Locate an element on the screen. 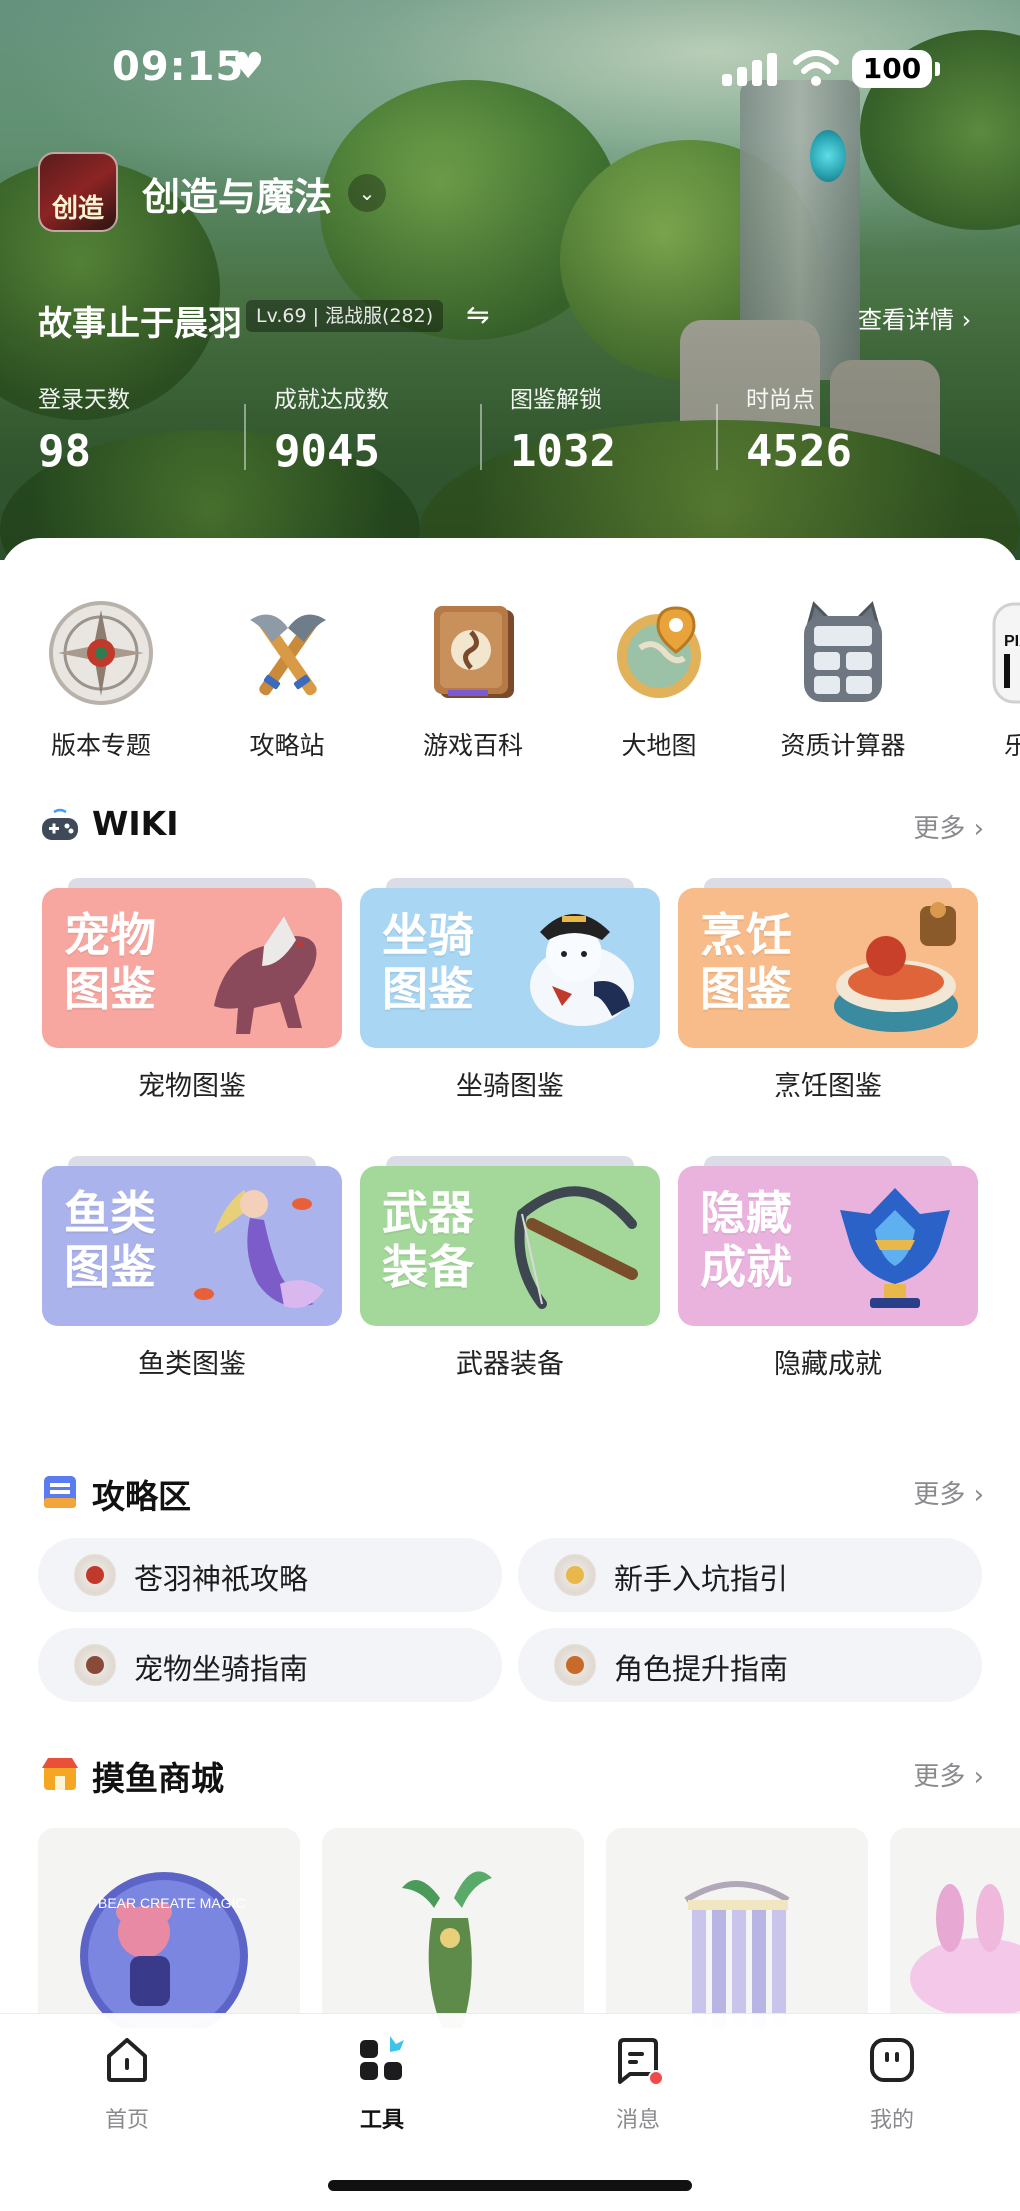  seal-pirate-icon is located at coordinates (582, 970).